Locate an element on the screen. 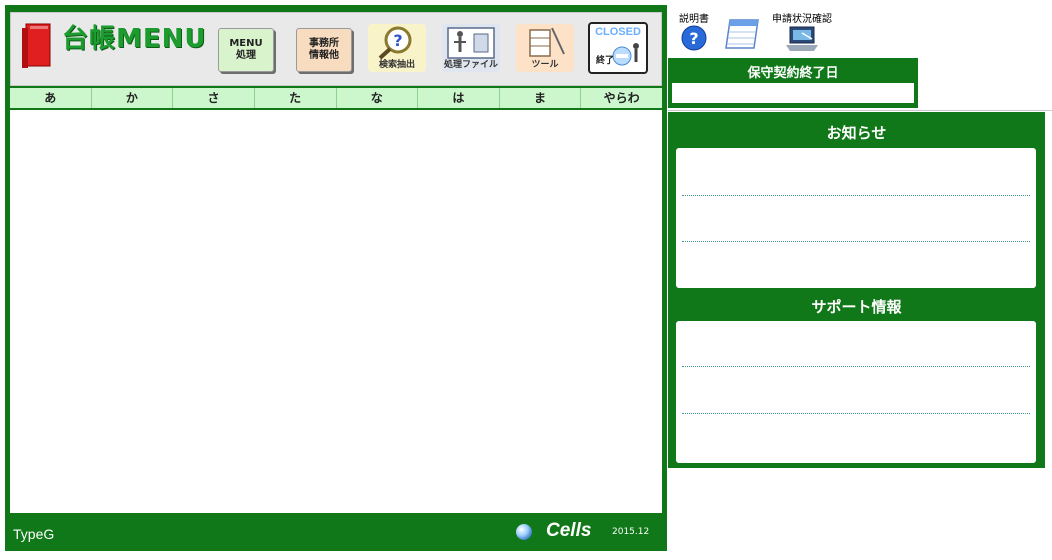 The image size is (1052, 560). application-status-link: 申請状況確認 is located at coordinates (802, 33).